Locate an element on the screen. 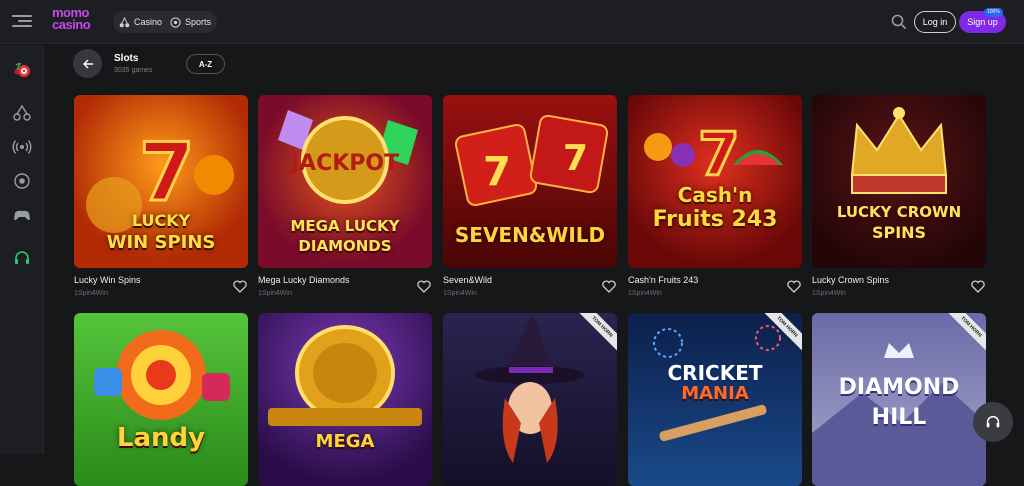 The height and width of the screenshot is (486, 1024). signup-bonus-badge: 100% is located at coordinates (993, 12).